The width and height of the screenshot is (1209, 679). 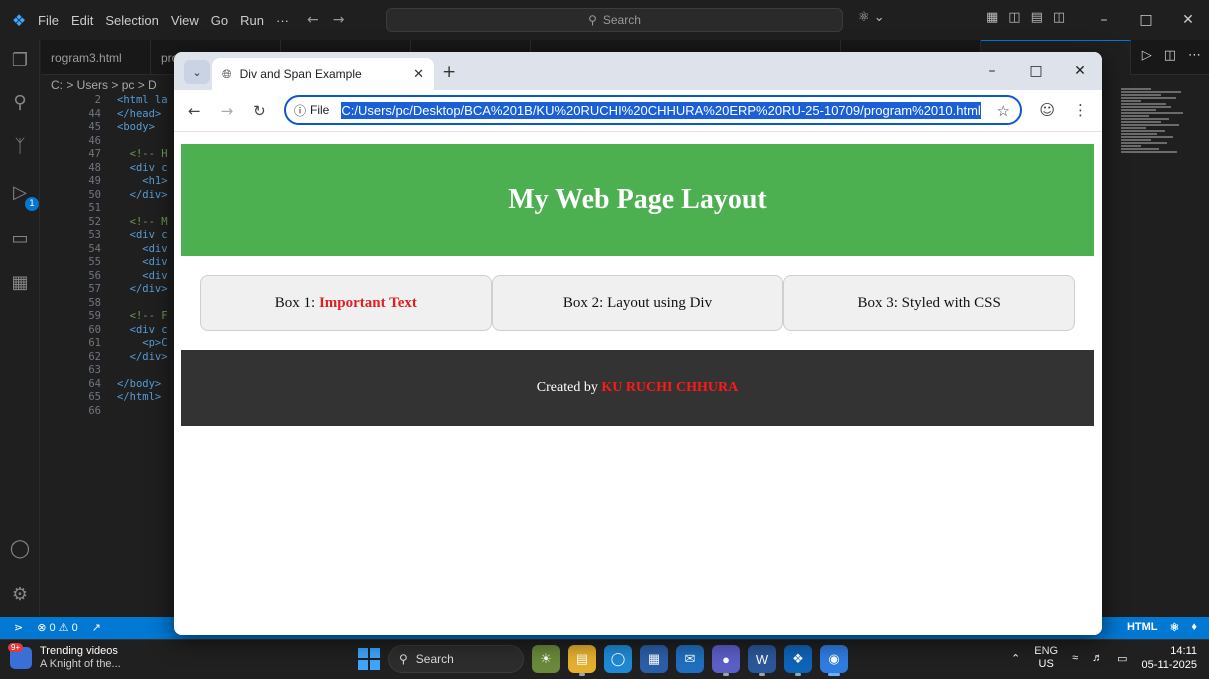 What do you see at coordinates (582, 660) in the screenshot?
I see `file-explorer-icon: ▤` at bounding box center [582, 660].